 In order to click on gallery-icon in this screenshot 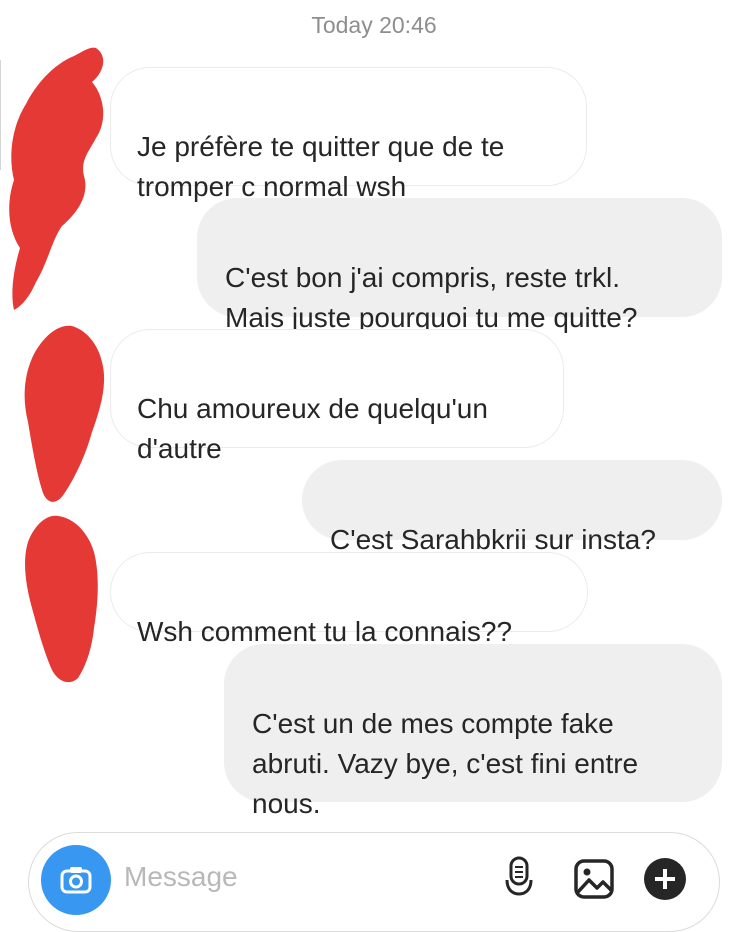, I will do `click(594, 879)`.